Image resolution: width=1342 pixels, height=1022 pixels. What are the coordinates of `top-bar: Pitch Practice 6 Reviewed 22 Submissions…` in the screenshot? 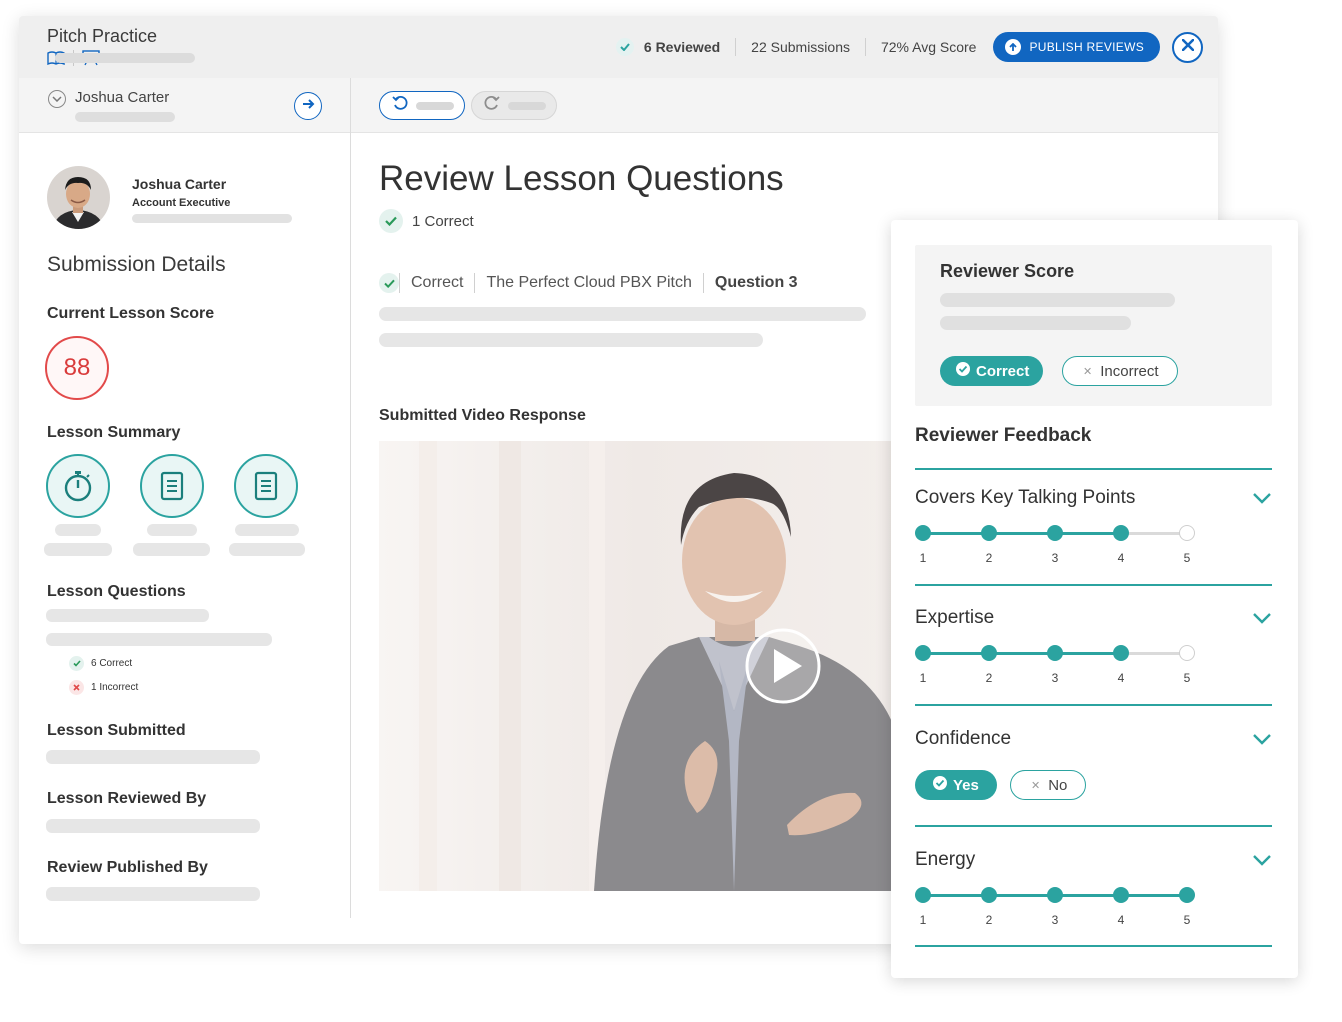 It's located at (618, 47).